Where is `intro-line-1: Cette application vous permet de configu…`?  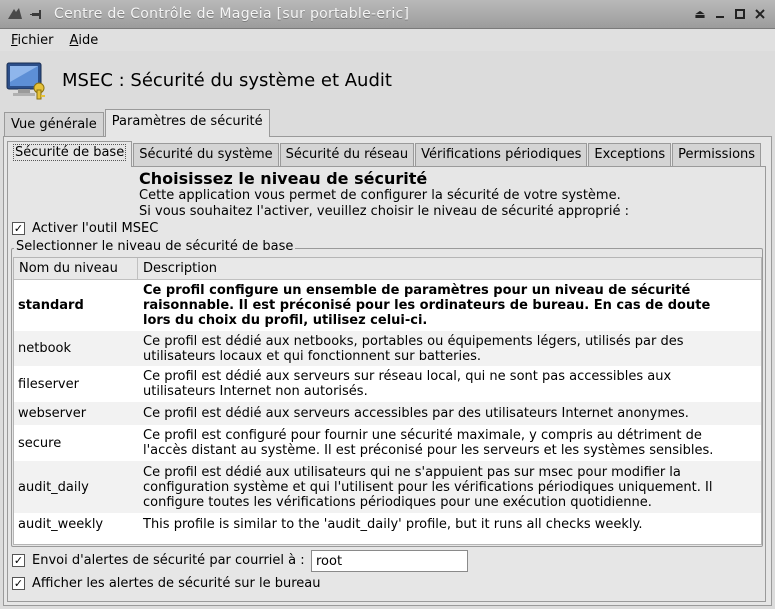
intro-line-1: Cette application vous permet de configu… is located at coordinates (380, 195).